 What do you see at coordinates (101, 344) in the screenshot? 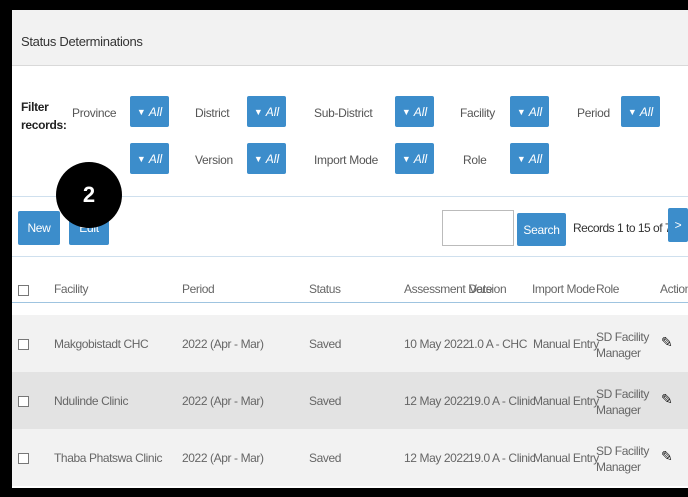
I see `cell-facility: Makgobistadt CHC` at bounding box center [101, 344].